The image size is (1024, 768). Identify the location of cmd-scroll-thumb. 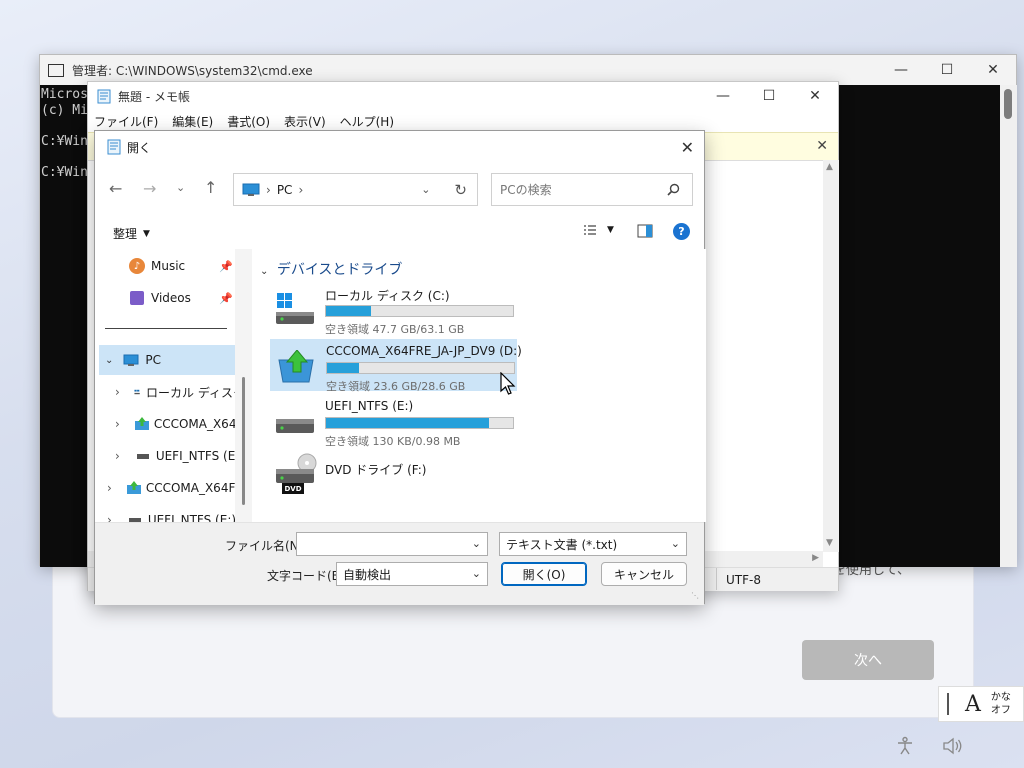
(1008, 104).